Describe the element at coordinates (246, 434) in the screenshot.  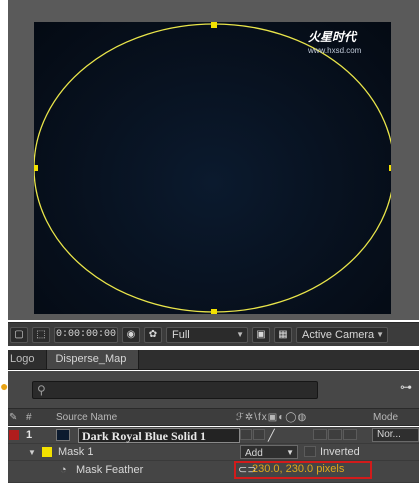
I see `switch-shy` at that location.